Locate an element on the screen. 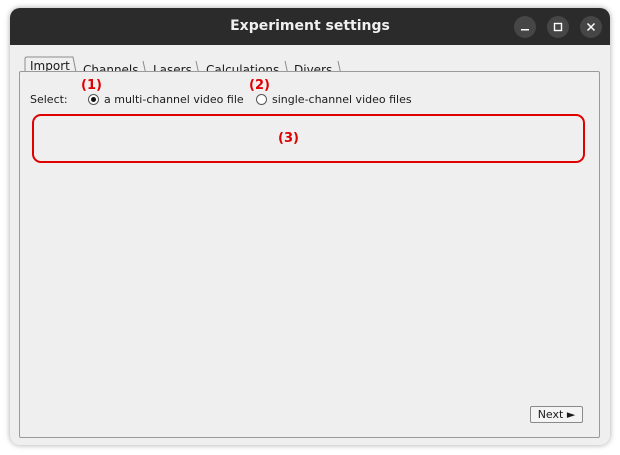 Image resolution: width=620 pixels, height=455 pixels. close-icon is located at coordinates (591, 27).